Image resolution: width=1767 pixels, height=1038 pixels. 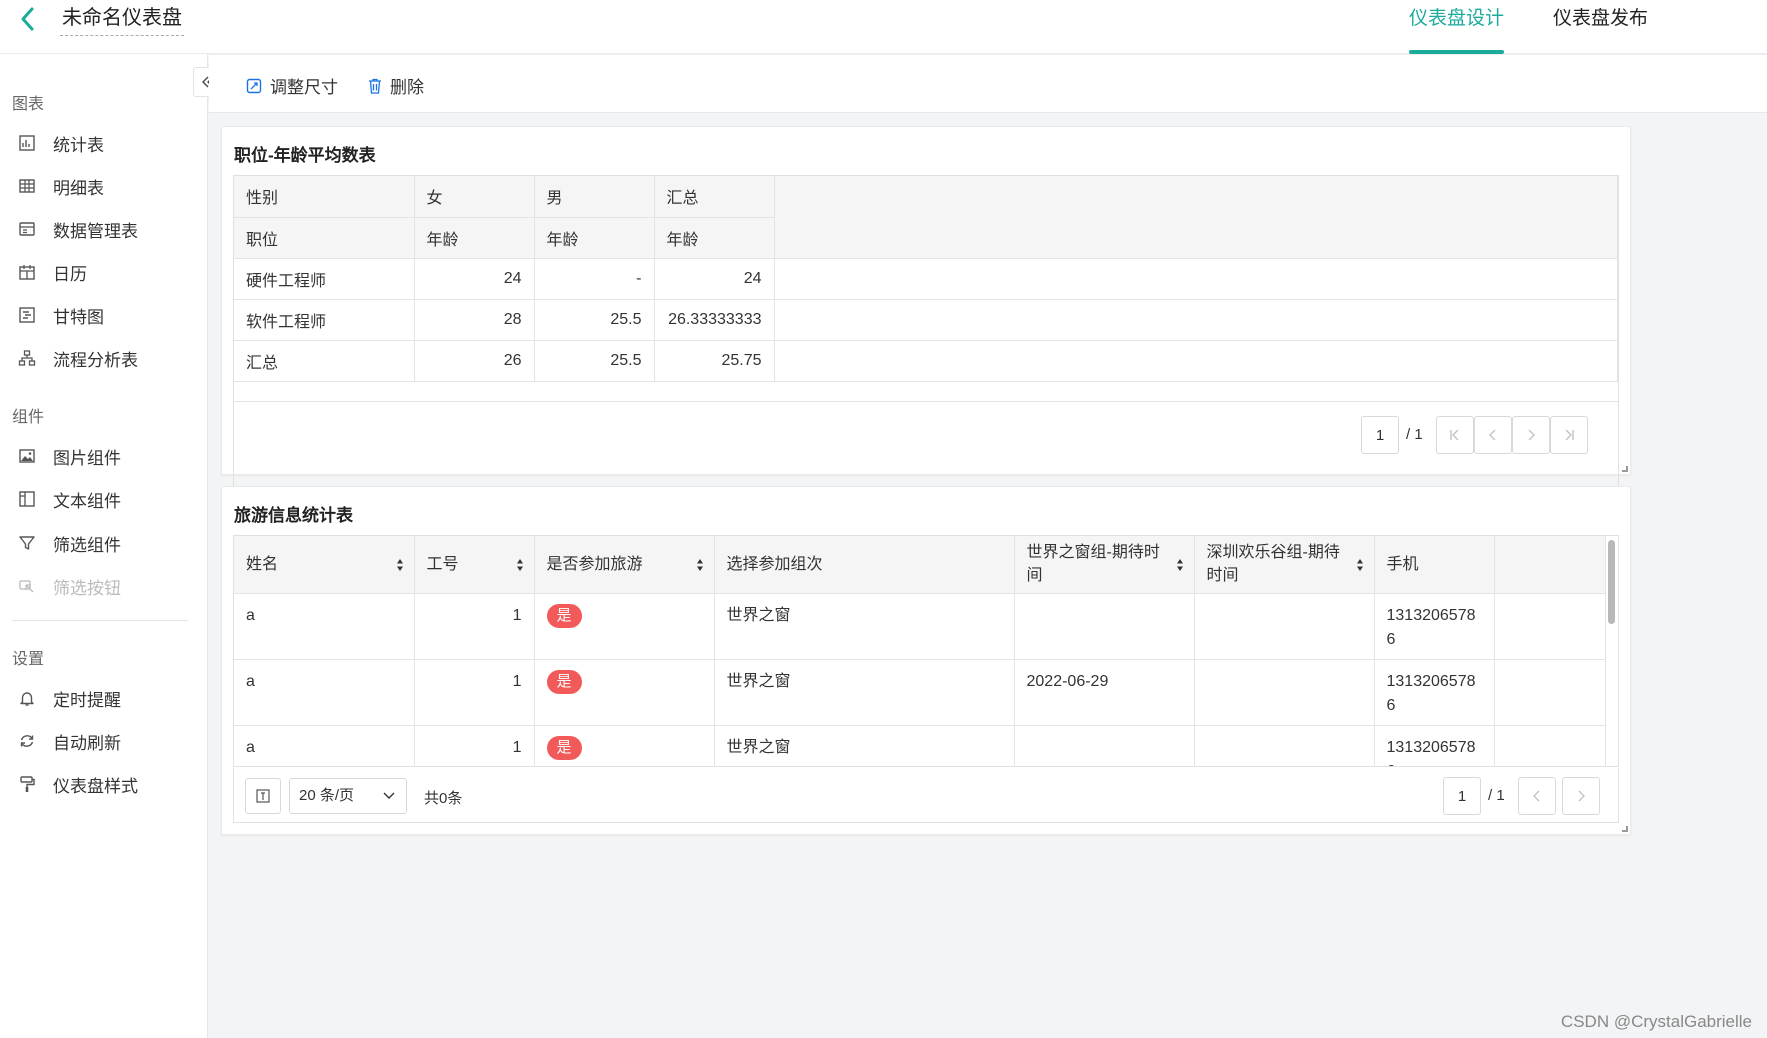 I want to click on header-label: 工号, so click(x=442, y=564).